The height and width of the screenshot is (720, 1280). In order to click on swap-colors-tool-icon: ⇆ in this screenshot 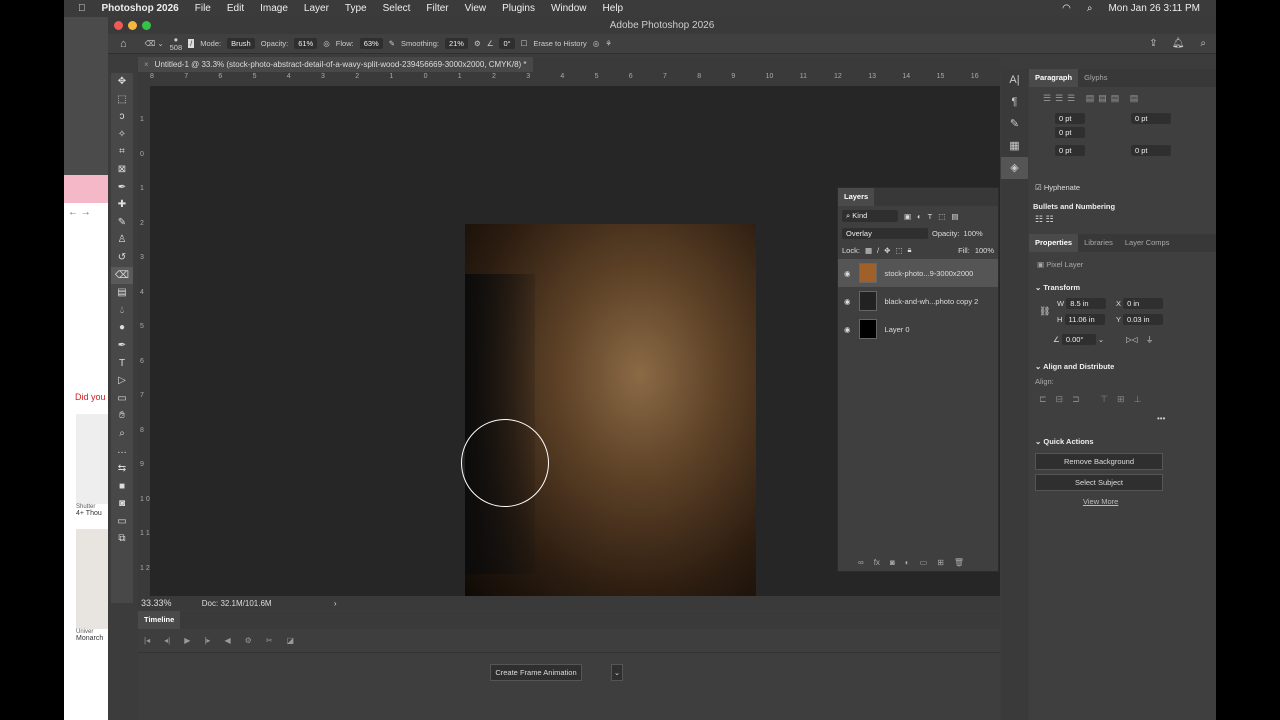, I will do `click(122, 469)`.